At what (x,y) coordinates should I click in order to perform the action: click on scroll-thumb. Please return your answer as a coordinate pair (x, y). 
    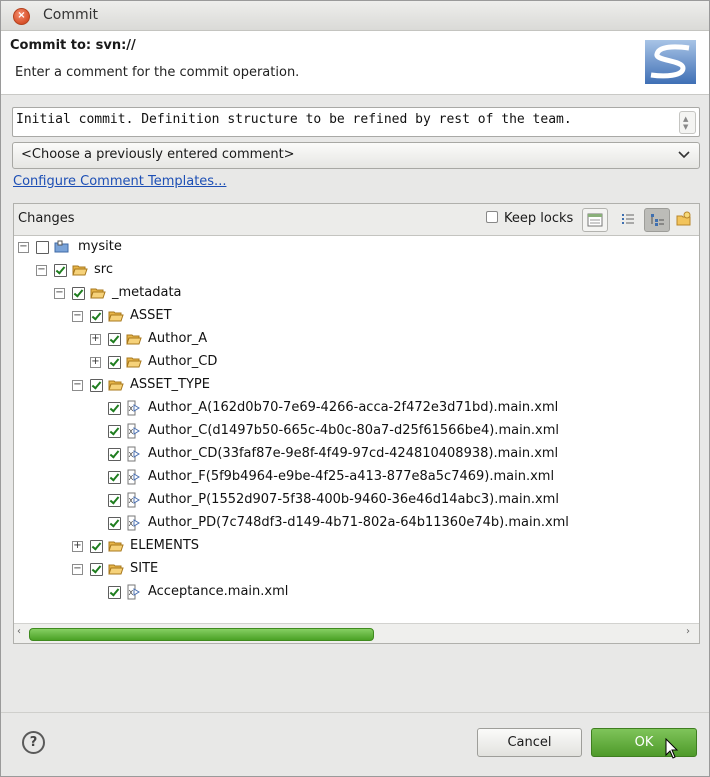
    Looking at the image, I should click on (201, 634).